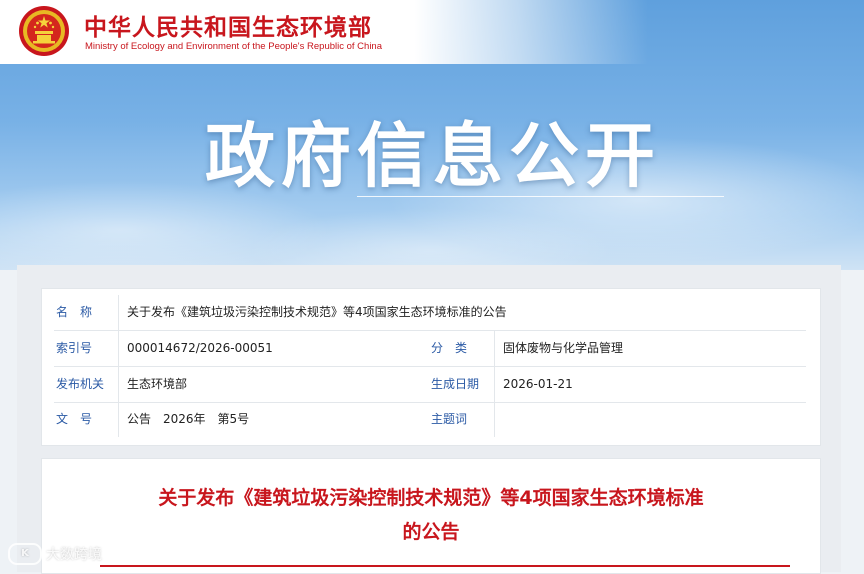  Describe the element at coordinates (80, 384) in the screenshot. I see `issuer-label: 发布机关` at that location.